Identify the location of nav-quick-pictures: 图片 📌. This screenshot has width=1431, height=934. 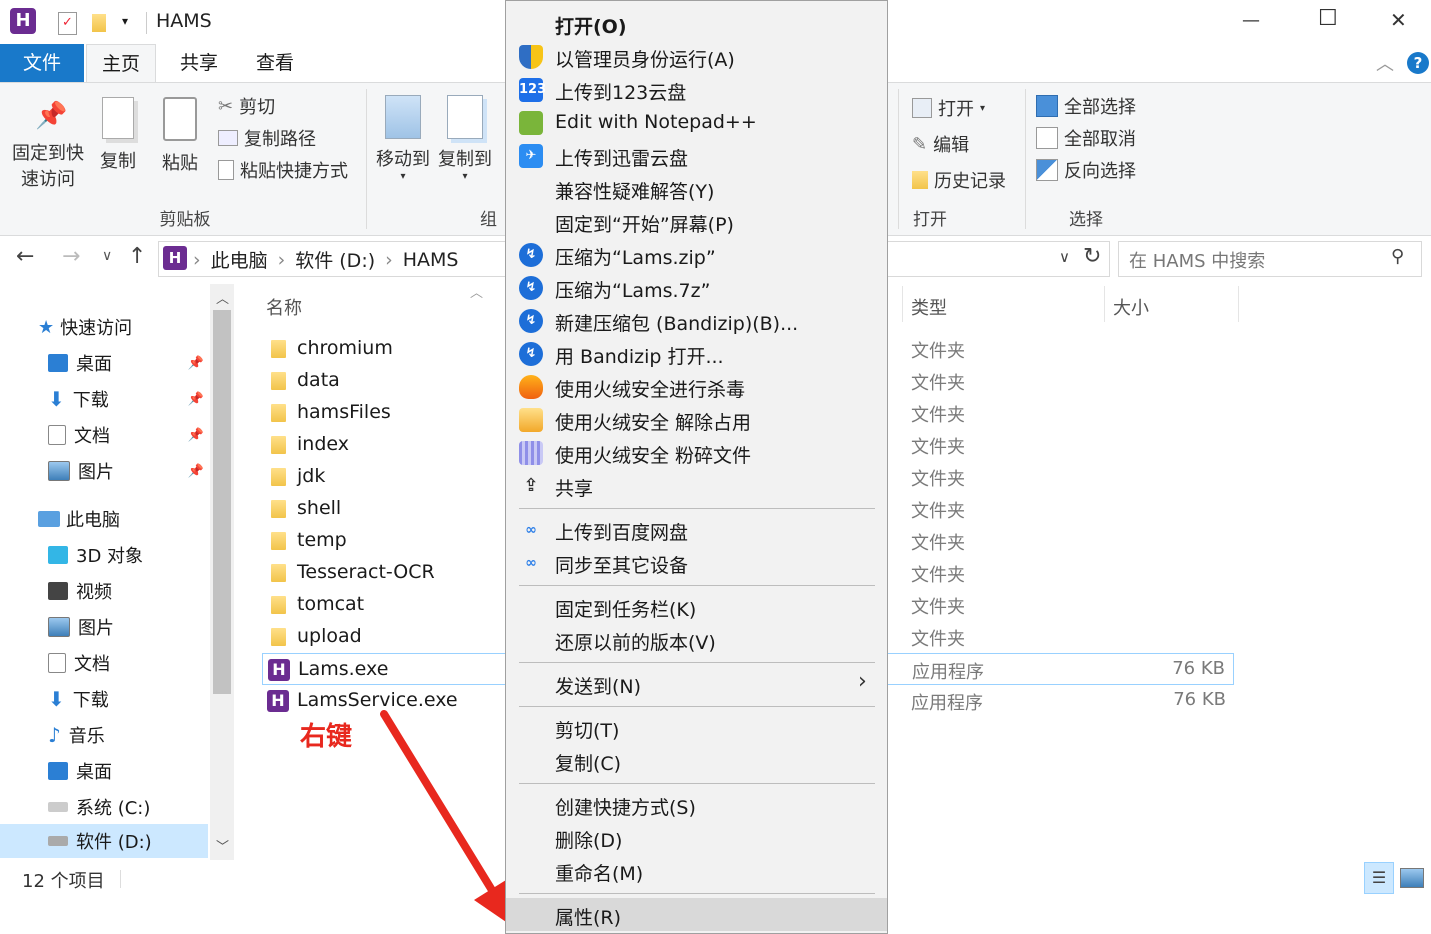
(128, 471).